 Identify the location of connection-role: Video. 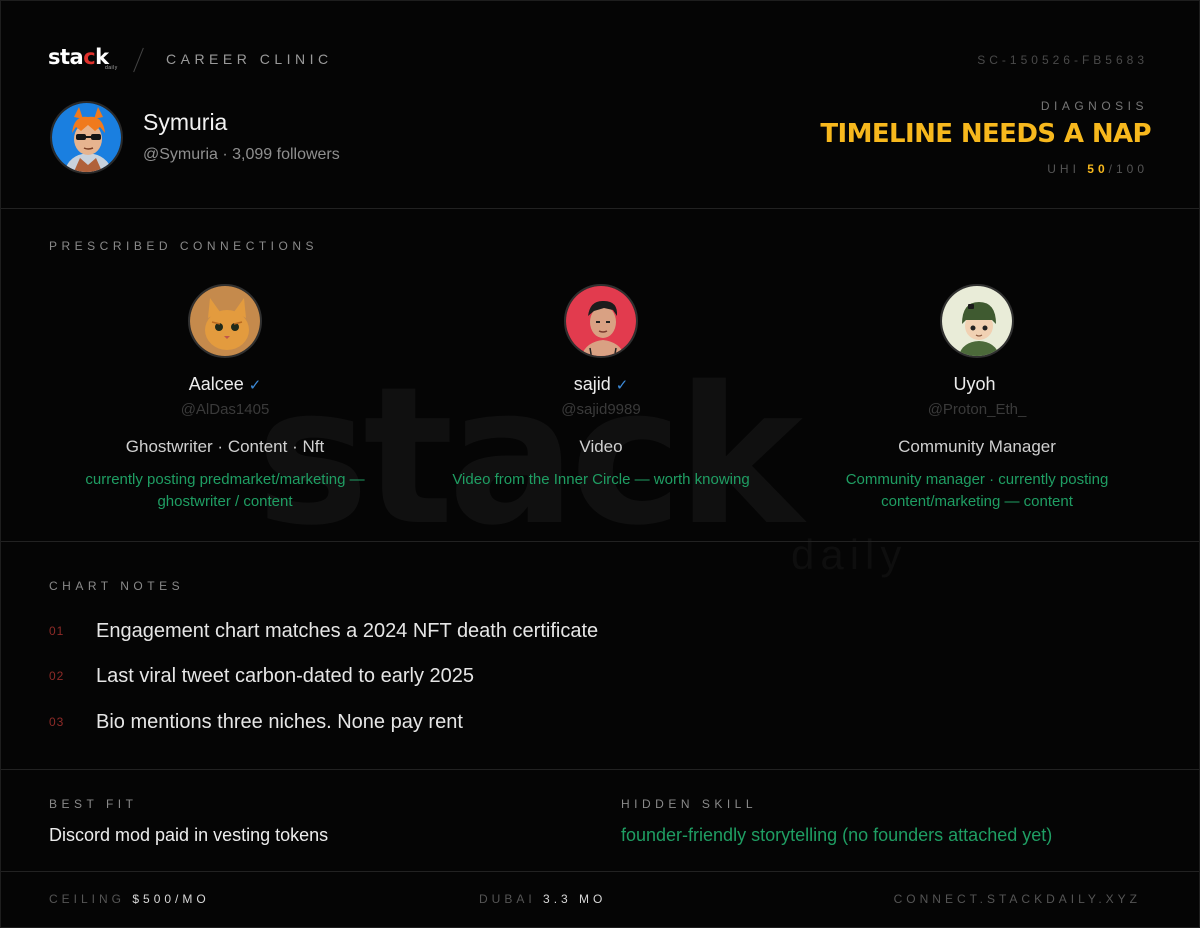
(601, 446).